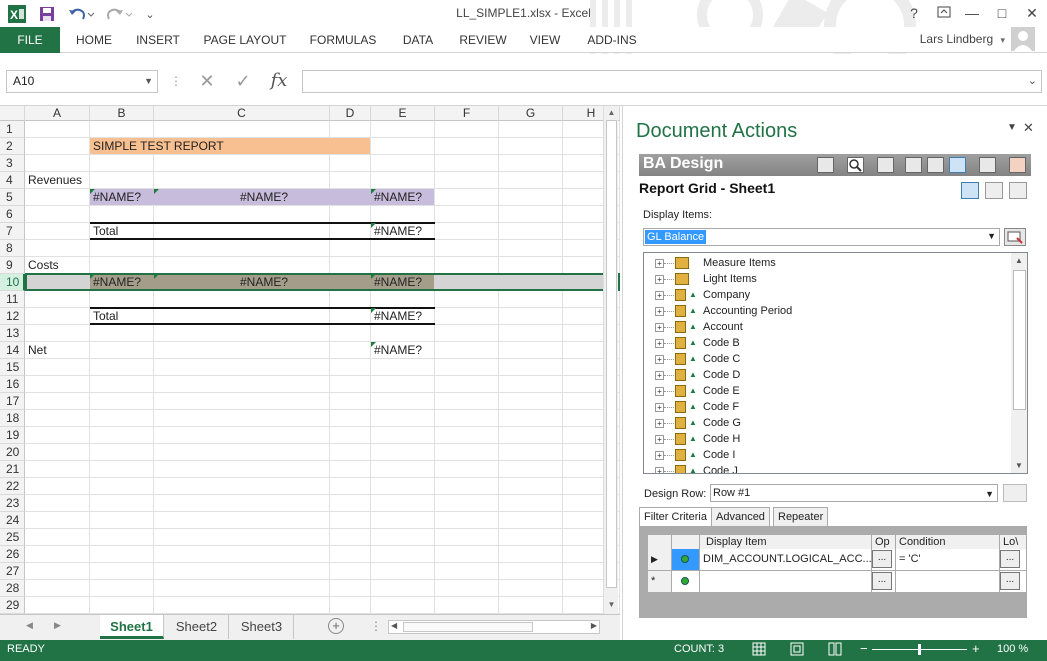 The width and height of the screenshot is (1047, 661). I want to click on tab-advanced: Advanced, so click(740, 517).